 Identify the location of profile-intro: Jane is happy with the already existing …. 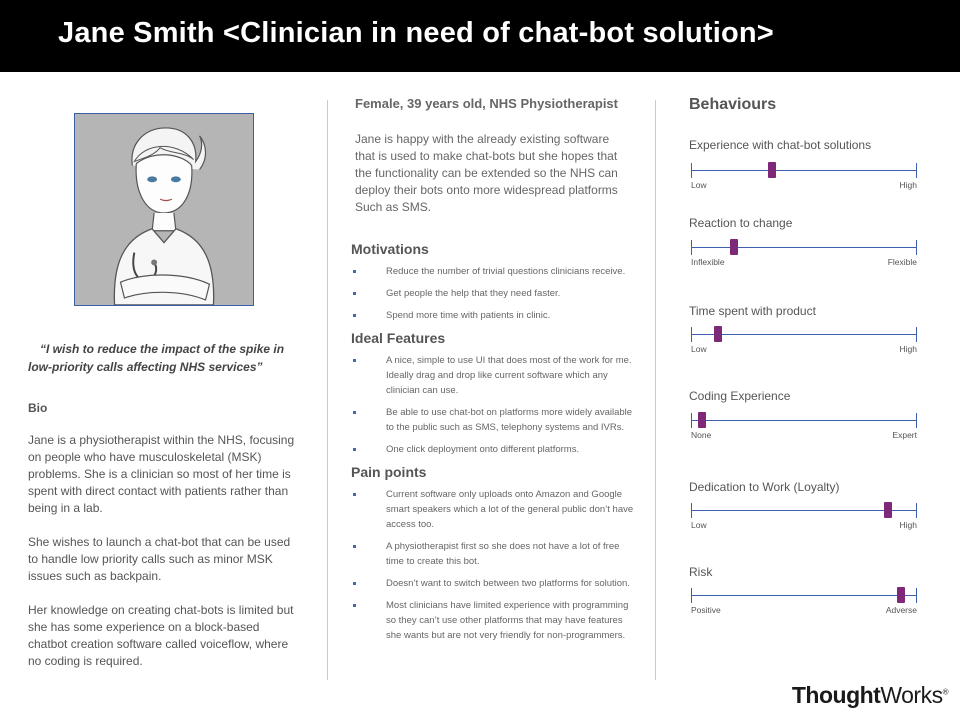
(486, 173).